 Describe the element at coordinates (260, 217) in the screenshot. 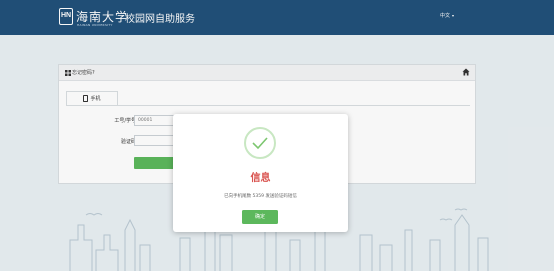

I see `confirm-button: 确定` at that location.